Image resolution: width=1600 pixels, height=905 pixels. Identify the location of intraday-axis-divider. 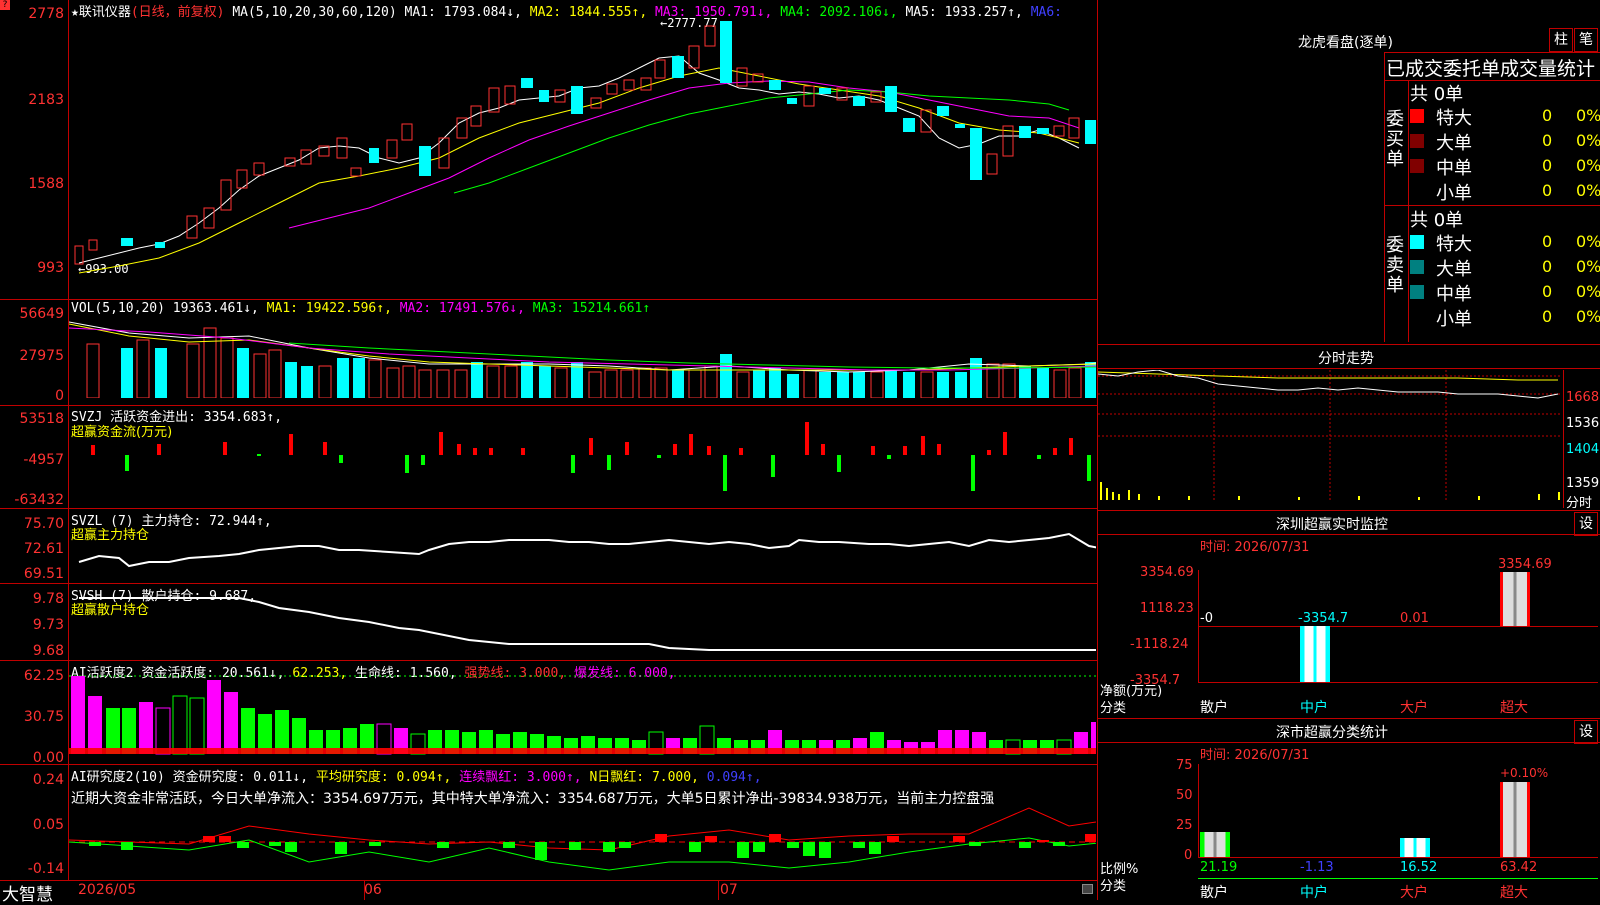
(1563, 439).